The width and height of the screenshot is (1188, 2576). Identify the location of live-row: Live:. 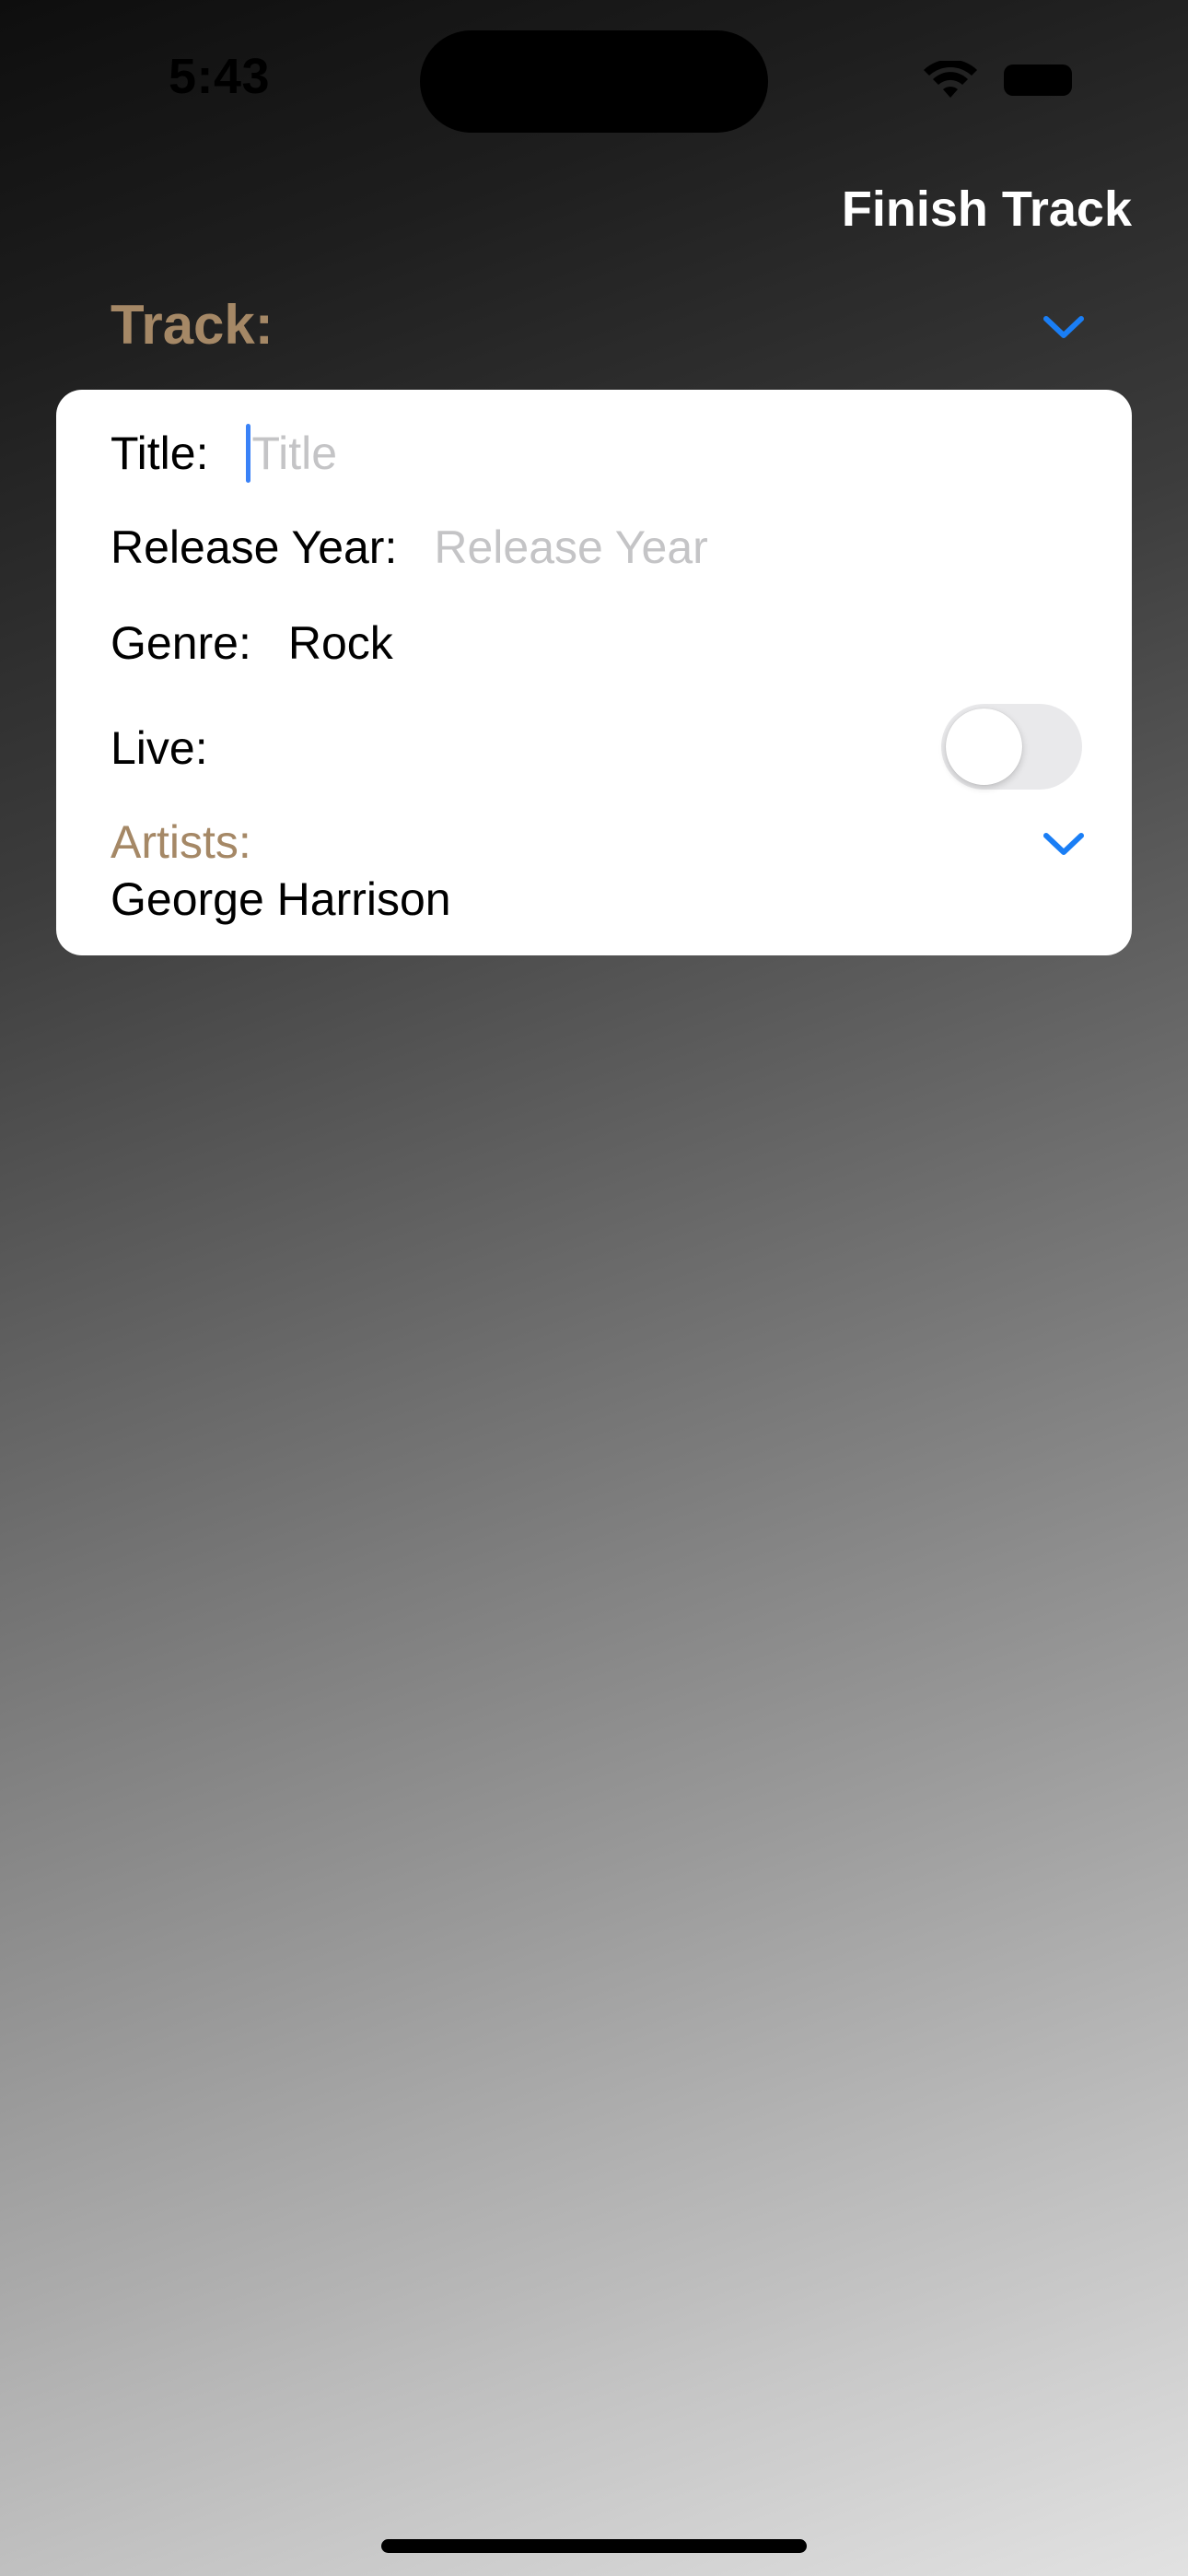
(178, 748).